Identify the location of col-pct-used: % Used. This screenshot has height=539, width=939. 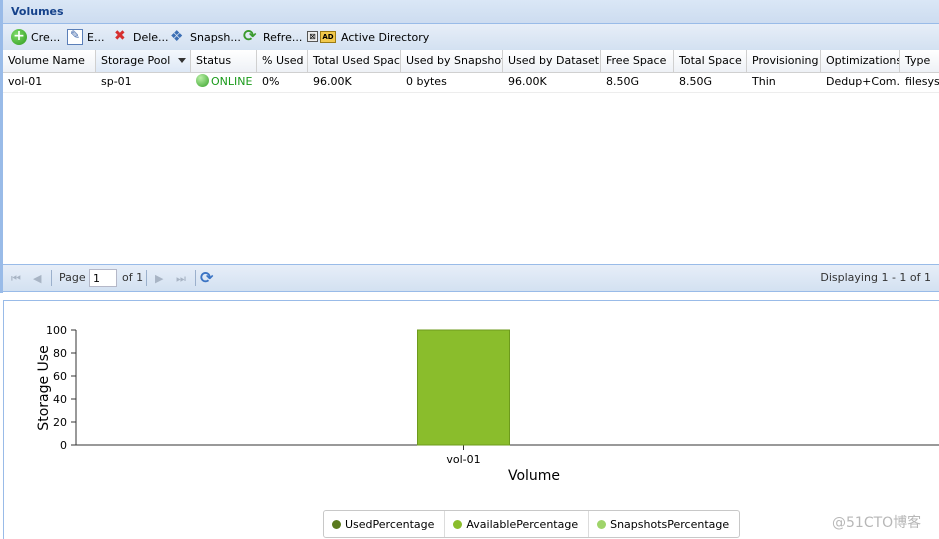
(282, 61).